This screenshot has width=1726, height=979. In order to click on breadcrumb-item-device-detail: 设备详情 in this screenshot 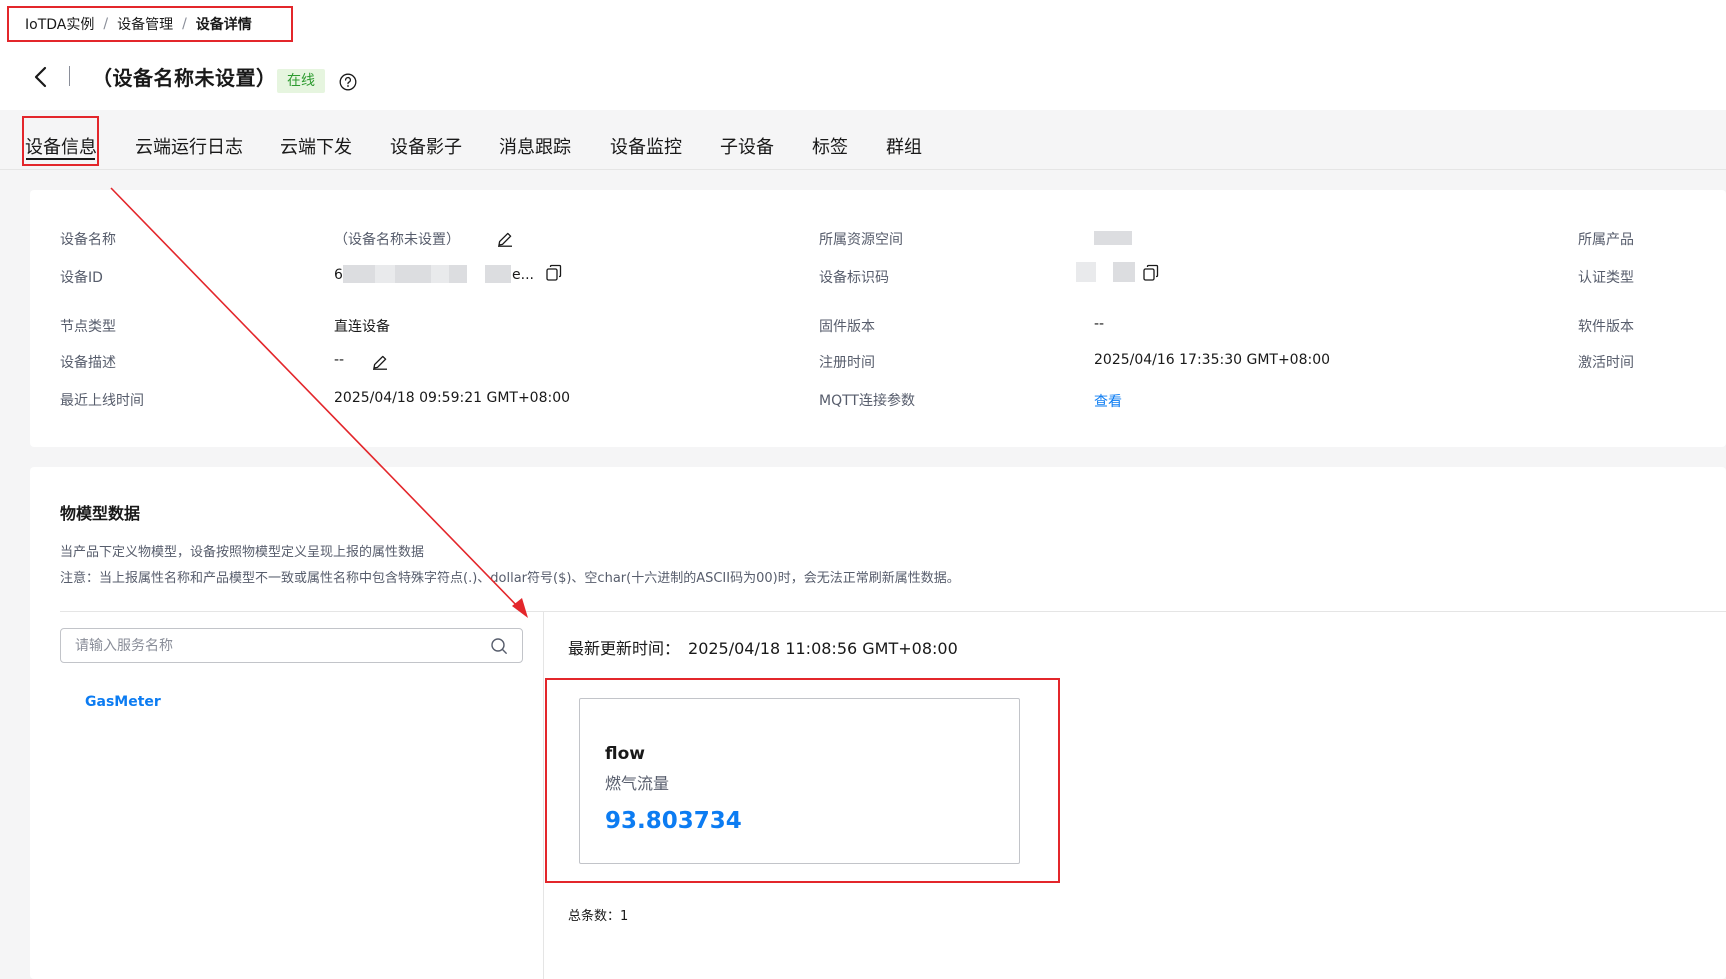, I will do `click(223, 25)`.